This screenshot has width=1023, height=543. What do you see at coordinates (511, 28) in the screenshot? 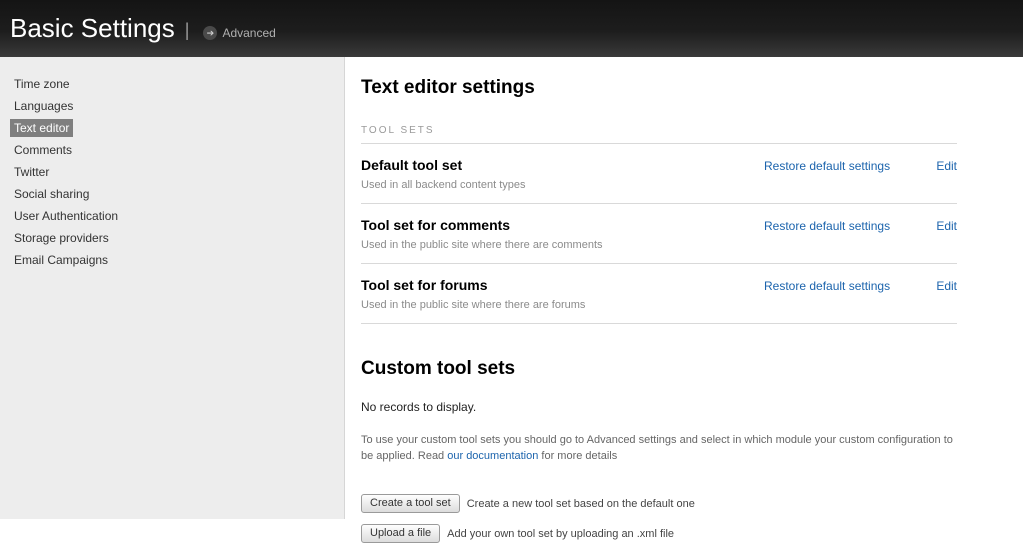
I see `header: Basic Settings | ➔ Advanced` at bounding box center [511, 28].